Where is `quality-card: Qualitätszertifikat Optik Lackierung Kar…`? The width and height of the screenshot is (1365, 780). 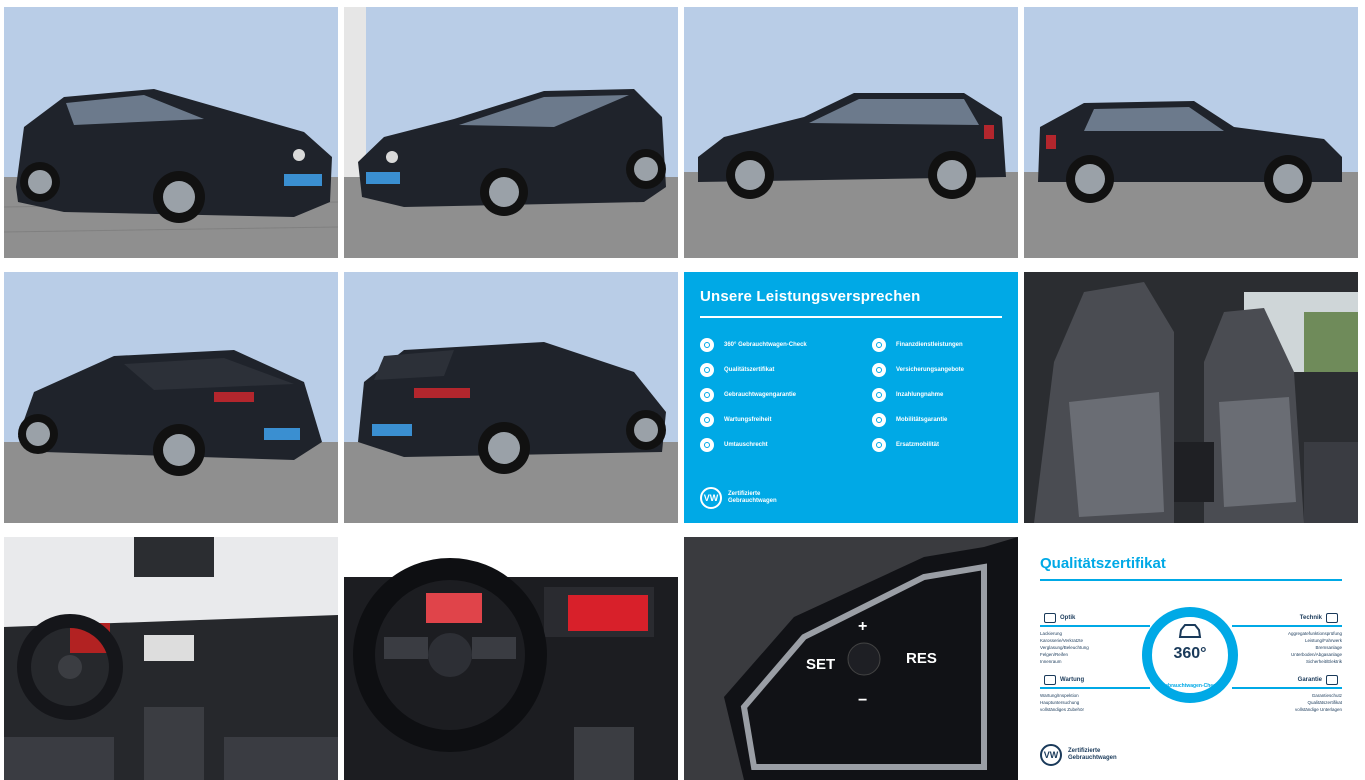 quality-card: Qualitätszertifikat Optik Lackierung Kar… is located at coordinates (1191, 658).